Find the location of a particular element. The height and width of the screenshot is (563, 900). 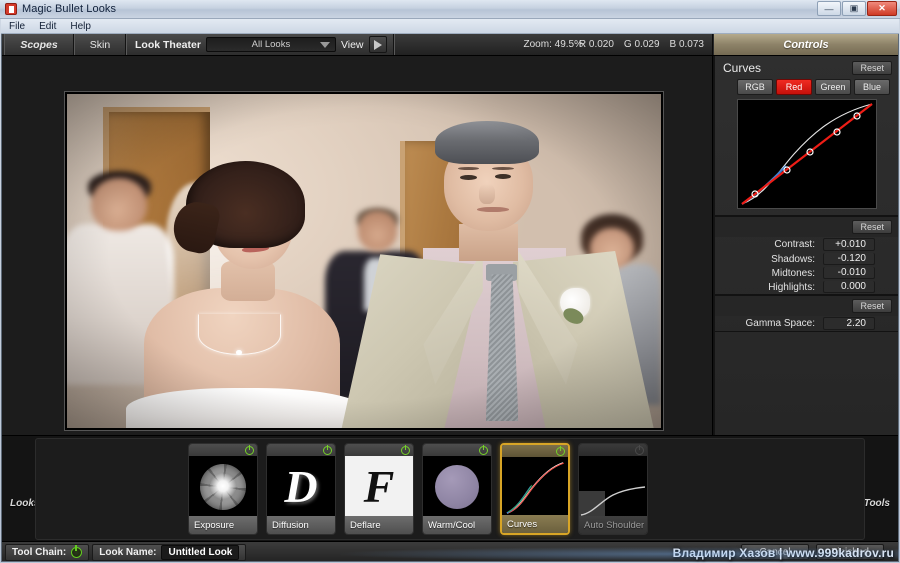

zoom-label: Zoom: is located at coordinates (537, 44).